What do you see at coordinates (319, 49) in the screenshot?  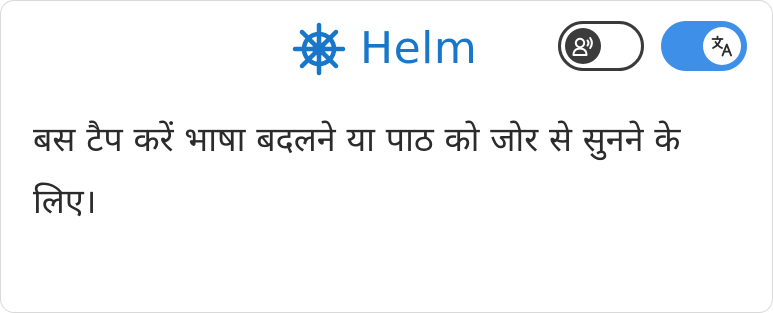 I see `ship-wheel-icon` at bounding box center [319, 49].